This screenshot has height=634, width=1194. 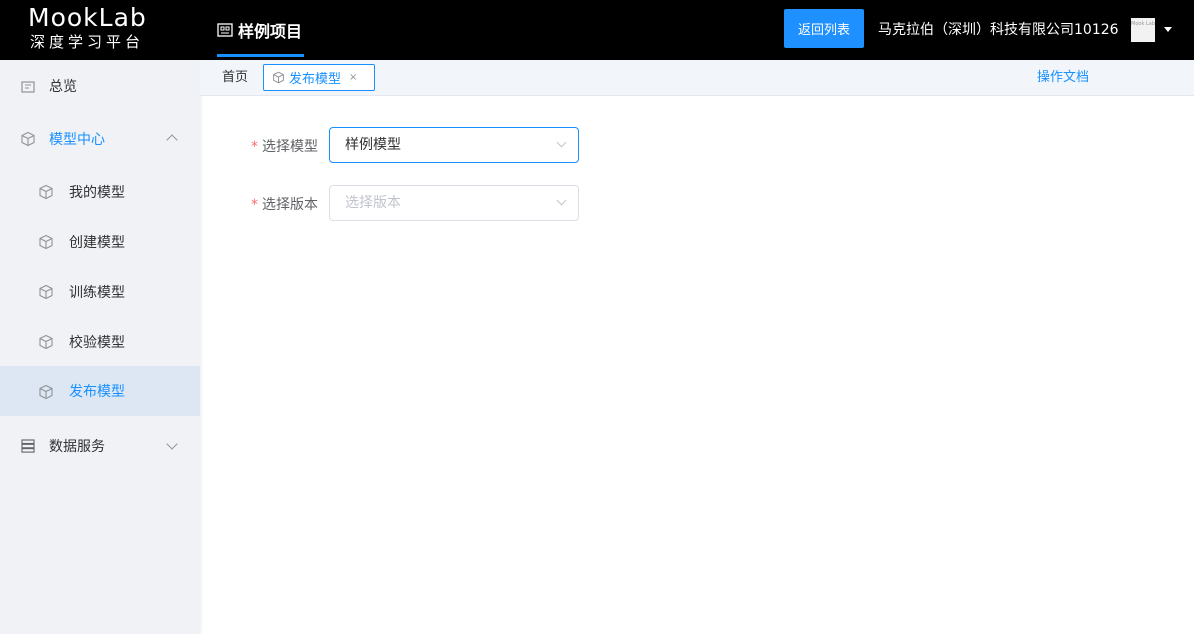 I want to click on sidebar-item-data-service: 数据服务, so click(x=100, y=446).